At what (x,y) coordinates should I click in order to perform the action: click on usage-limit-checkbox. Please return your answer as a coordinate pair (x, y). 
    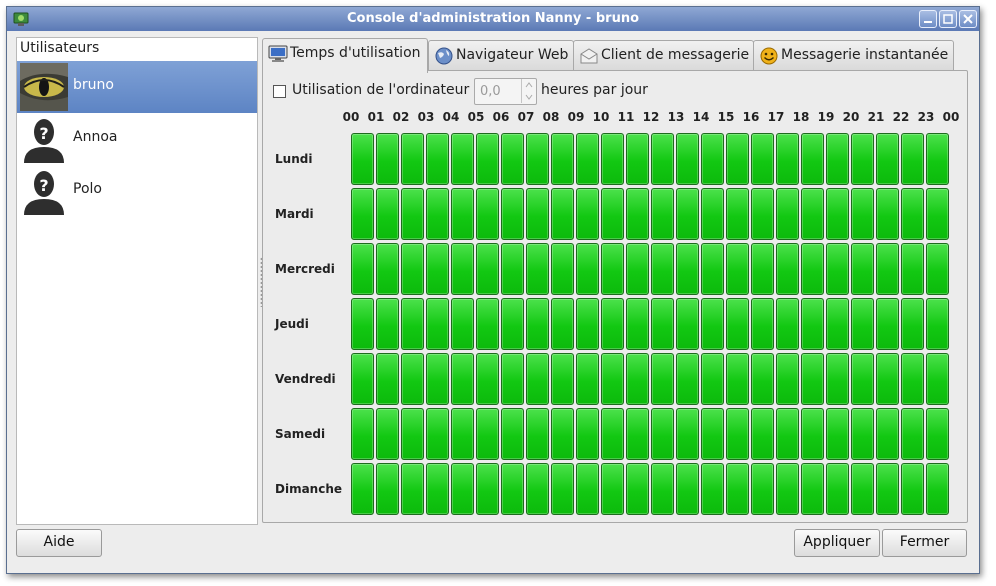
    Looking at the image, I should click on (279, 91).